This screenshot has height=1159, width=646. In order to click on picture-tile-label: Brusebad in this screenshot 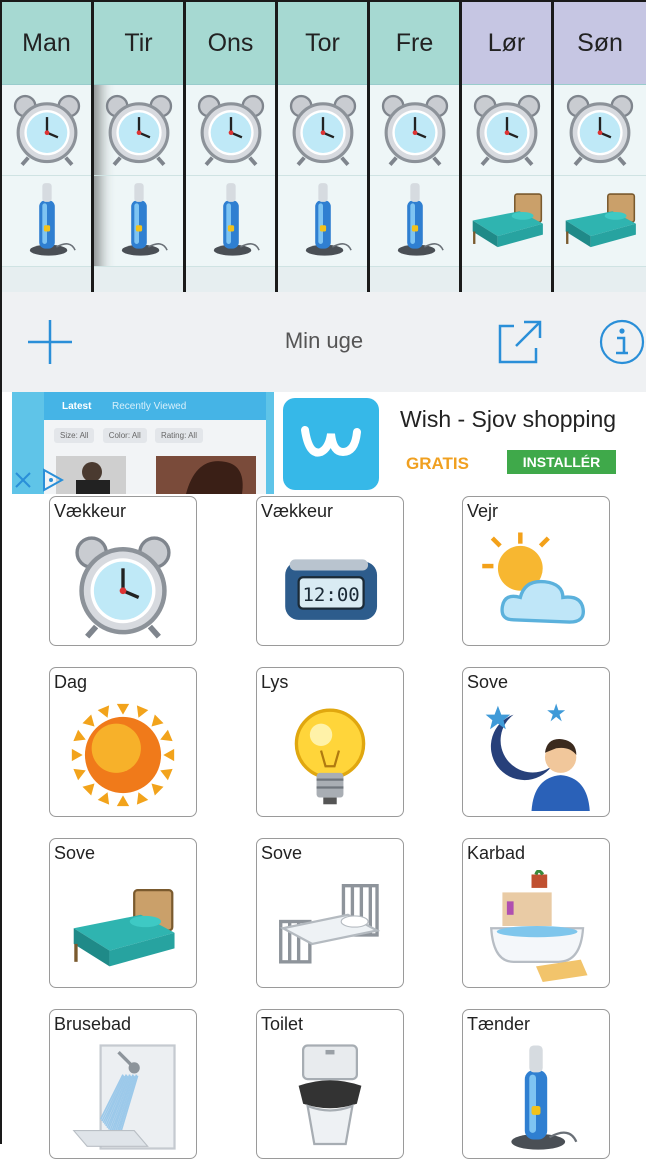, I will do `click(93, 1024)`.